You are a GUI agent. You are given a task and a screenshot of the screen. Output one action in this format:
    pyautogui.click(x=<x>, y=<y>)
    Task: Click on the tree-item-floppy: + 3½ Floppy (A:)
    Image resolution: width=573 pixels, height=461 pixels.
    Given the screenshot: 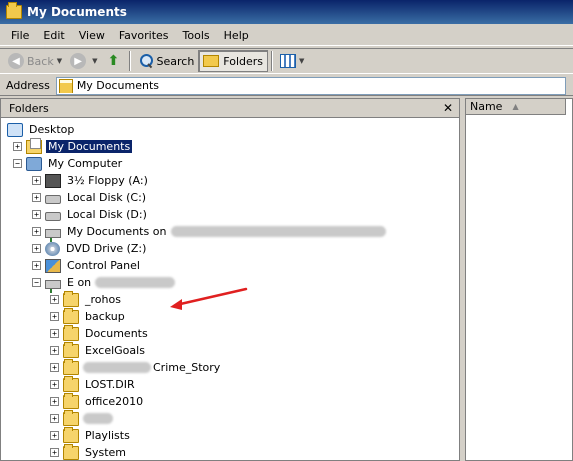 What is the action you would take?
    pyautogui.click(x=91, y=180)
    